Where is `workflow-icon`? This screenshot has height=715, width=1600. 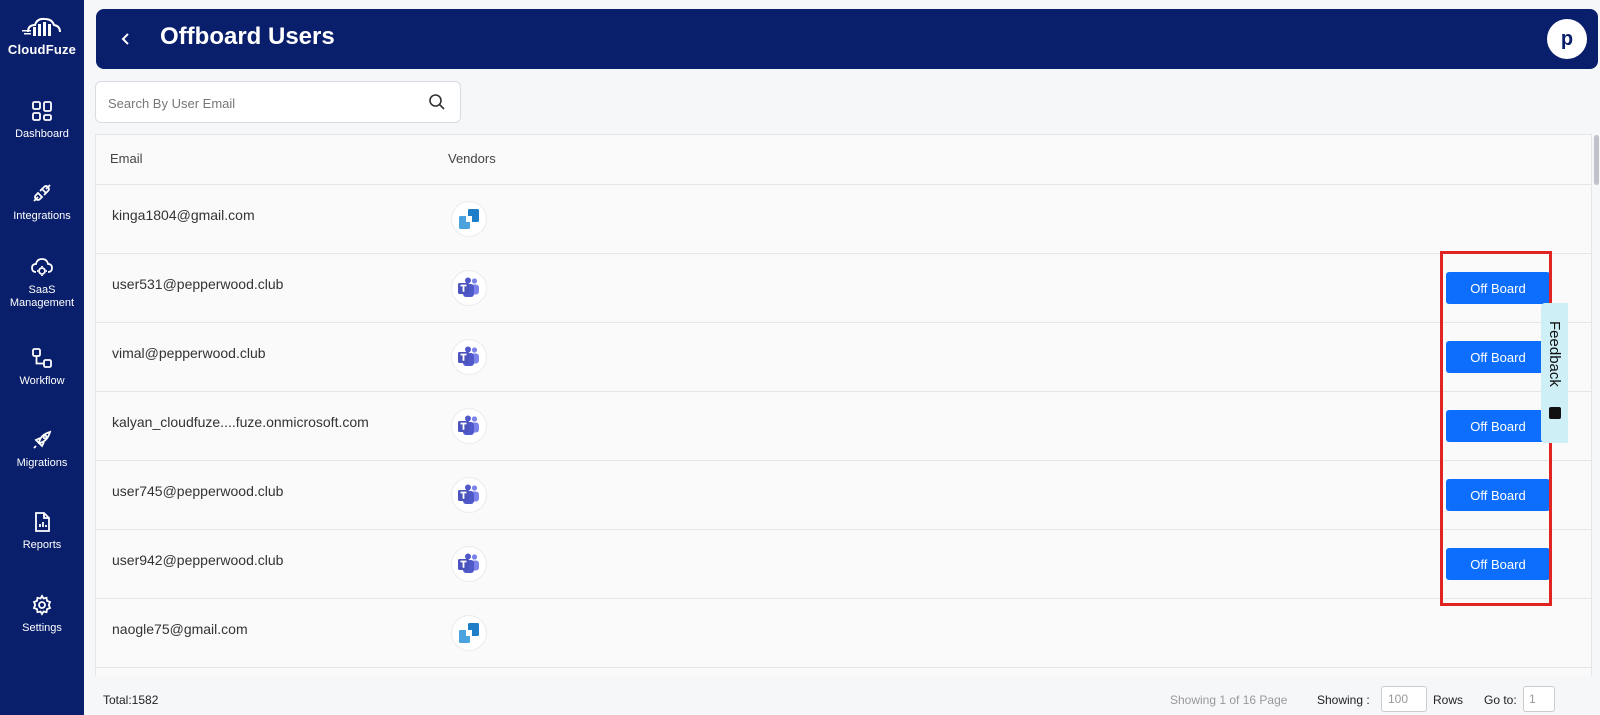
workflow-icon is located at coordinates (42, 358).